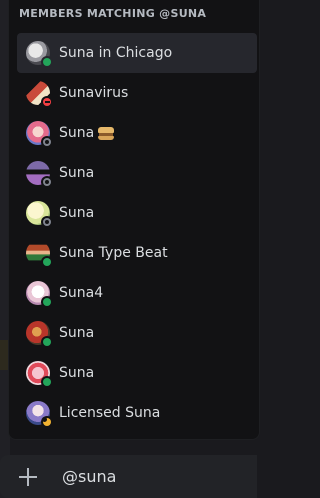  Describe the element at coordinates (39, 294) in the screenshot. I see `avatar-white-pink-icon` at that location.